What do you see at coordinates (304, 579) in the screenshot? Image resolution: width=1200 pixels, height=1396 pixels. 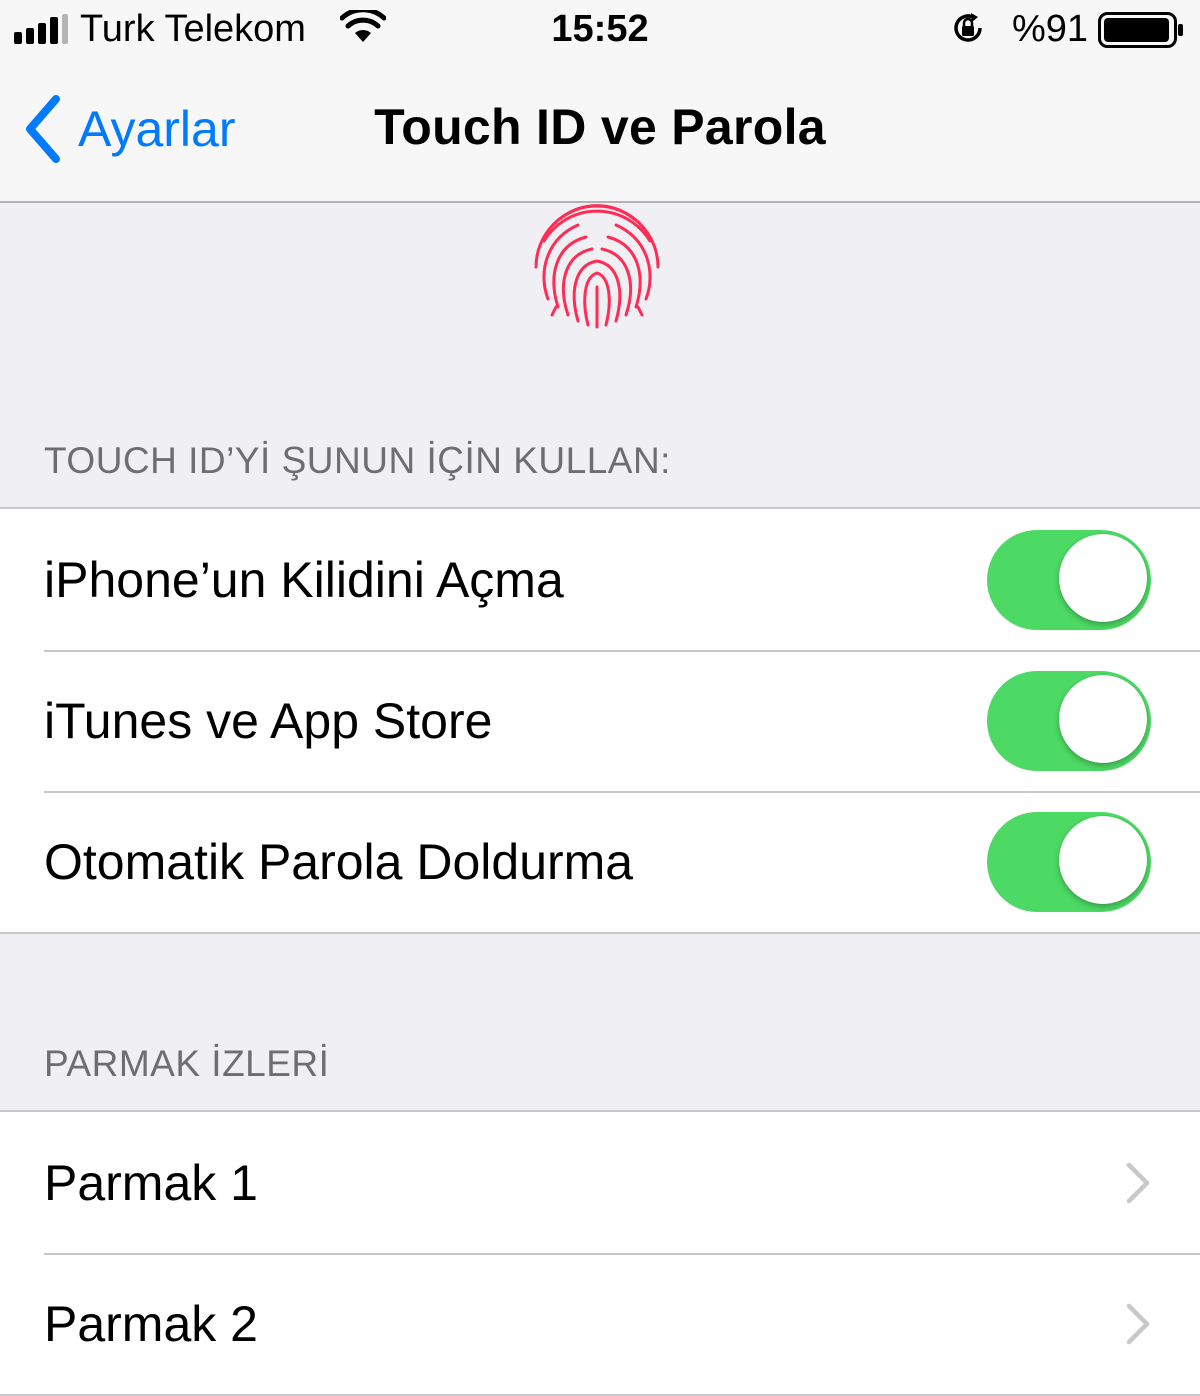 I see `row-label: iPhone’un Kilidini Açma` at bounding box center [304, 579].